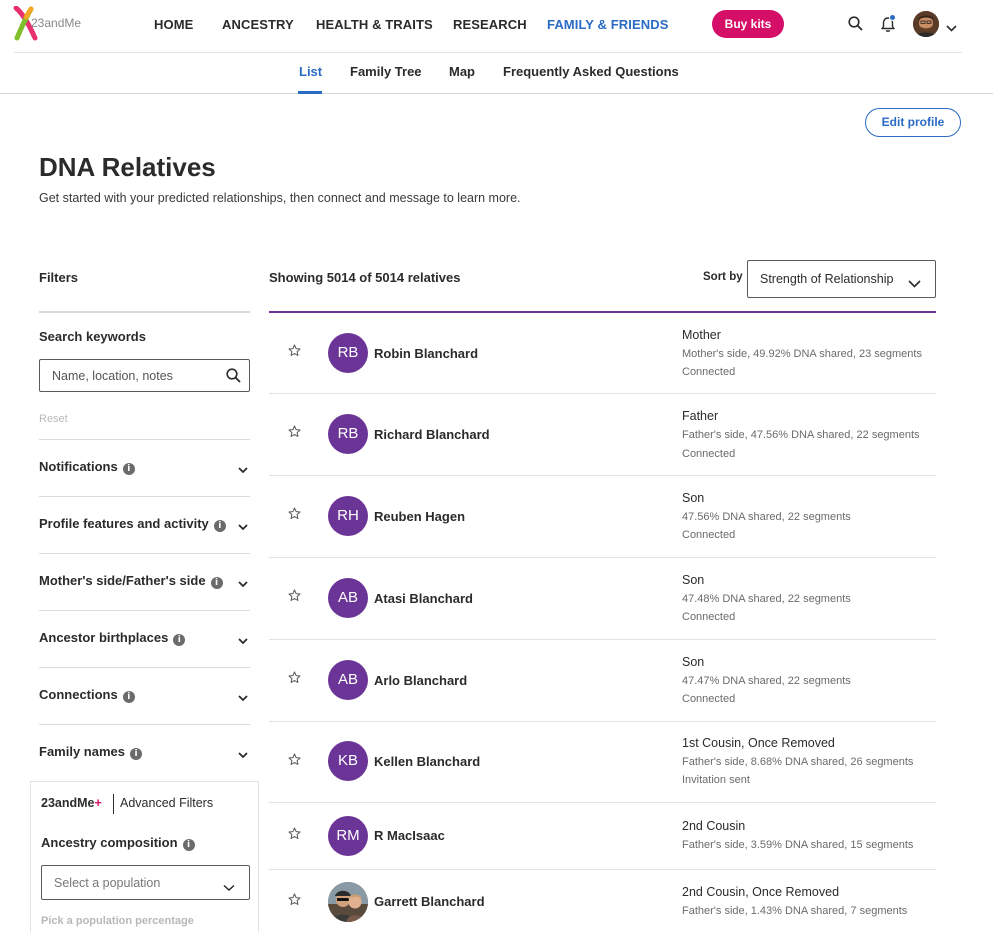  I want to click on relationship-label: 2nd Cousin, Once Removed, so click(761, 892).